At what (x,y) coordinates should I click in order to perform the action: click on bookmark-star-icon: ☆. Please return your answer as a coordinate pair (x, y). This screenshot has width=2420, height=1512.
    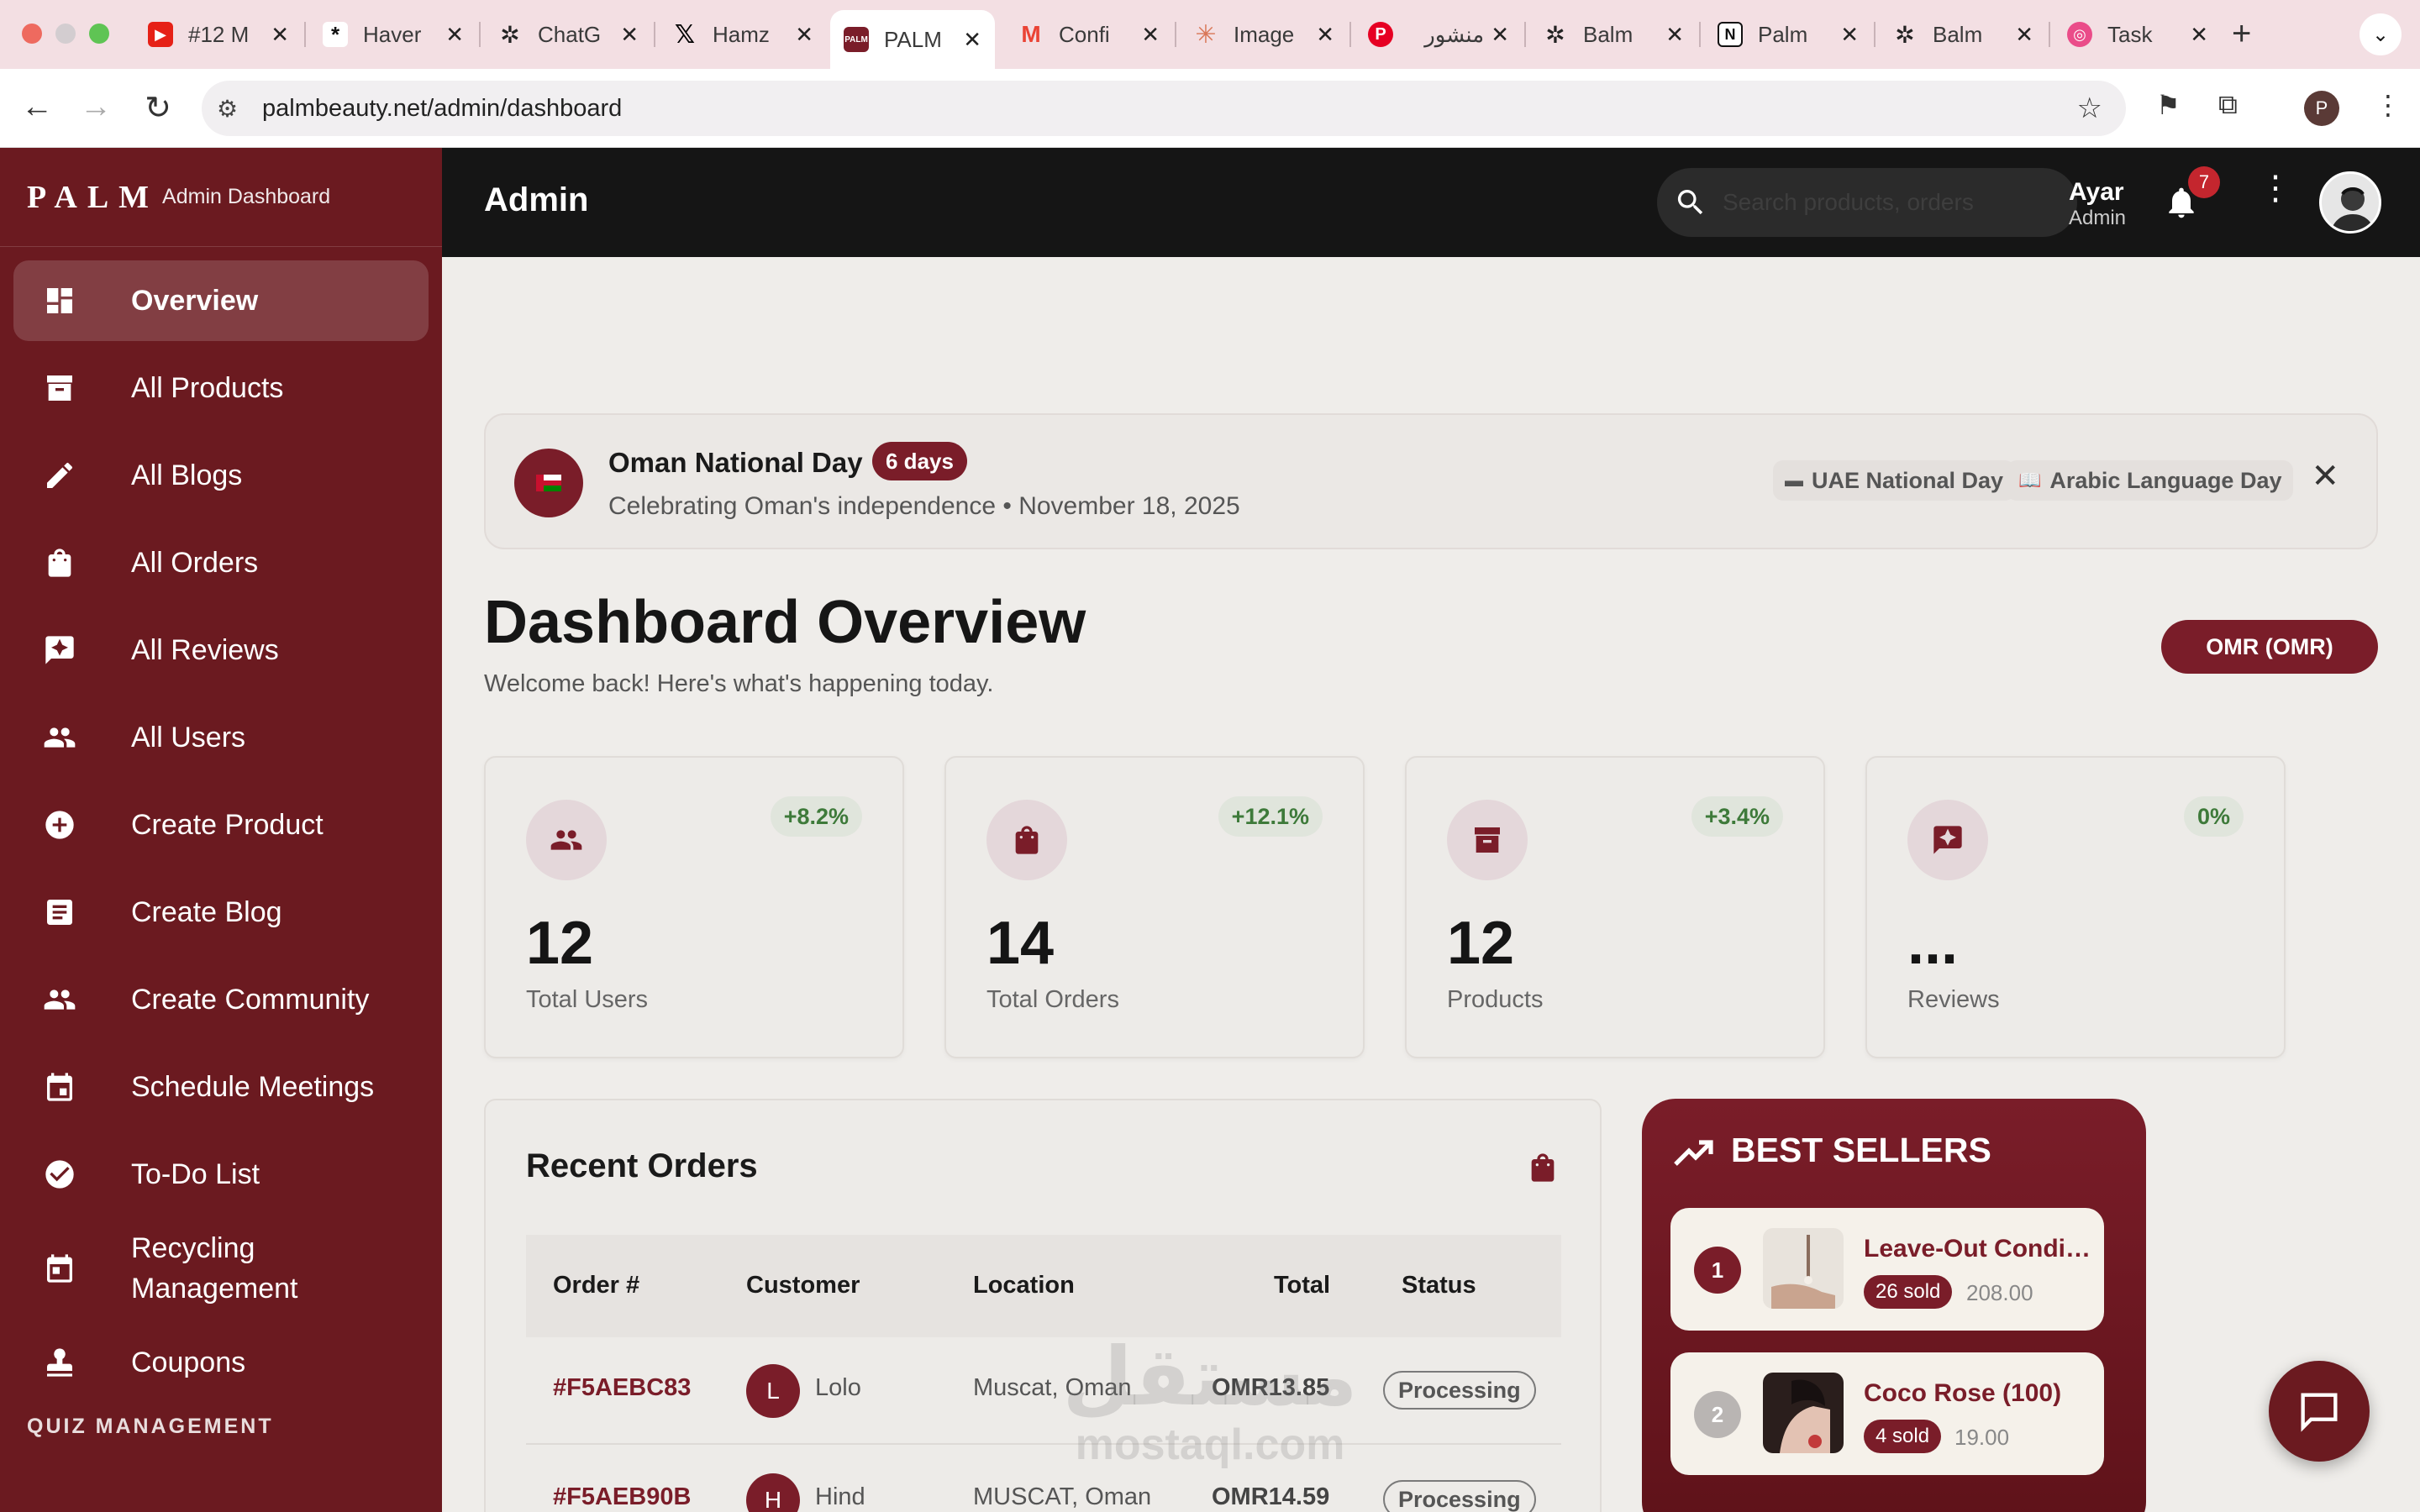
    Looking at the image, I should click on (2089, 108).